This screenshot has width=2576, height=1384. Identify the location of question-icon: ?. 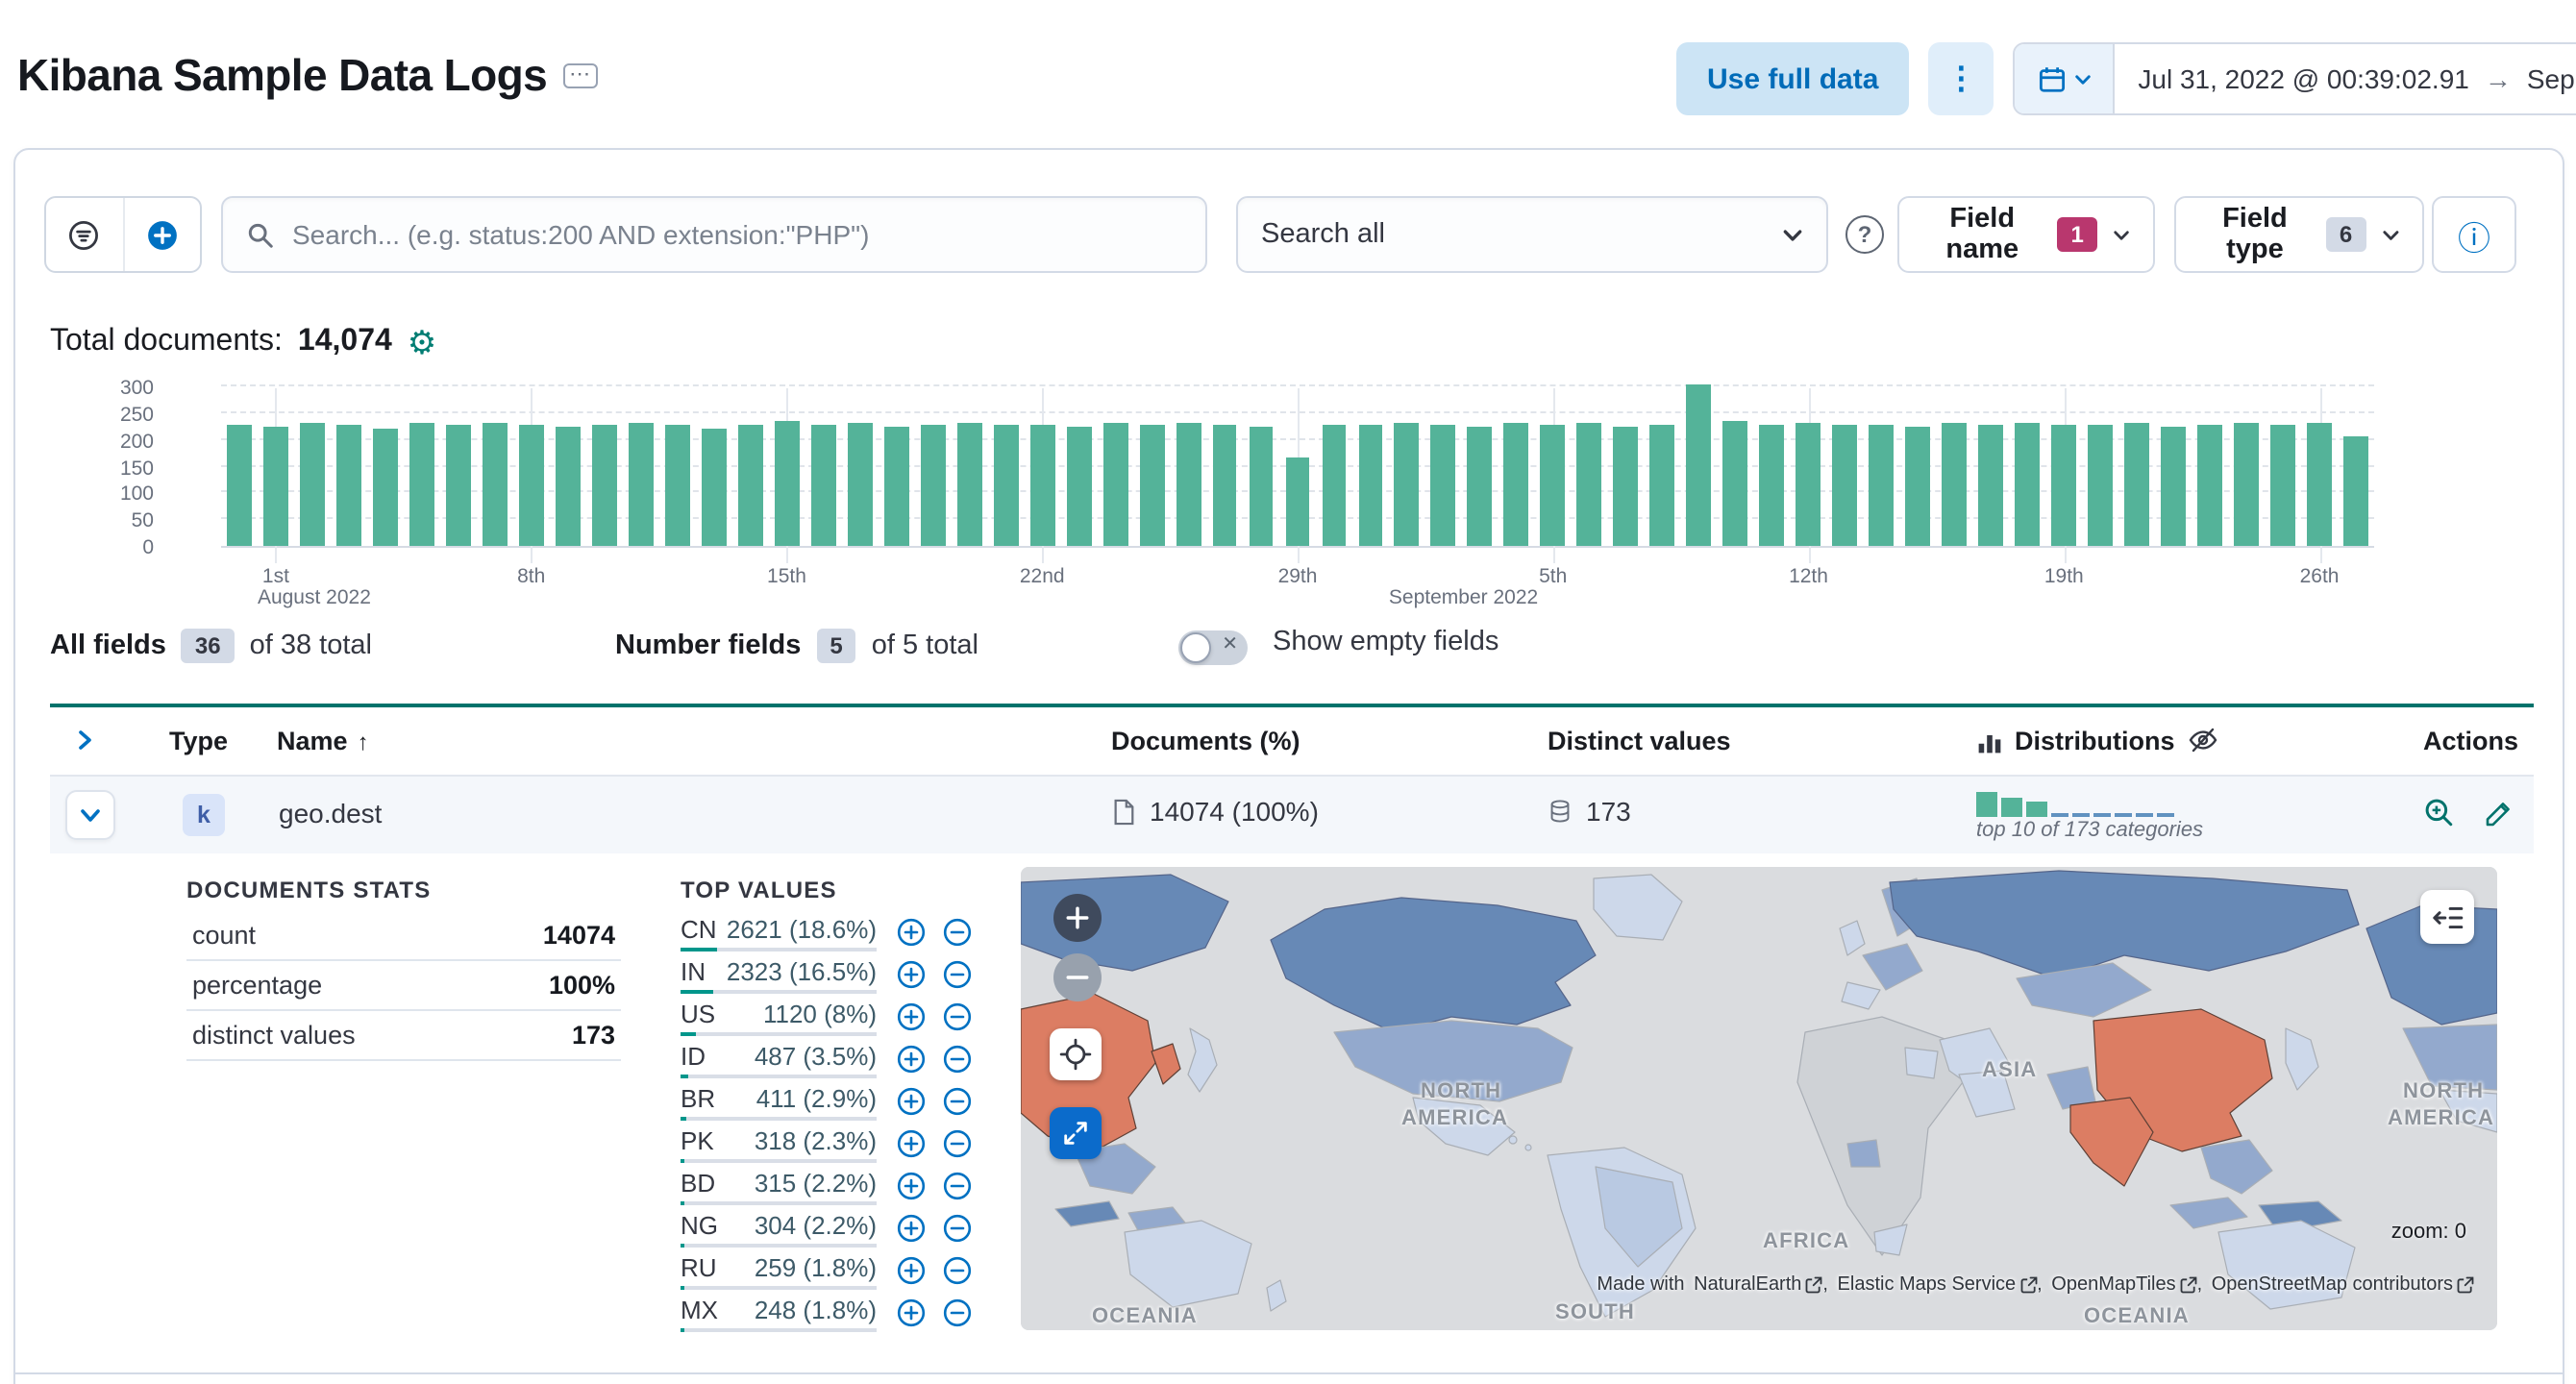
(1865, 234).